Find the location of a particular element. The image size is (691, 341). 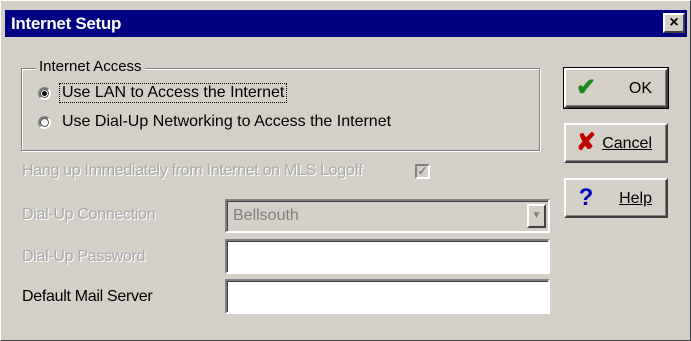

question-icon: ? is located at coordinates (586, 197).